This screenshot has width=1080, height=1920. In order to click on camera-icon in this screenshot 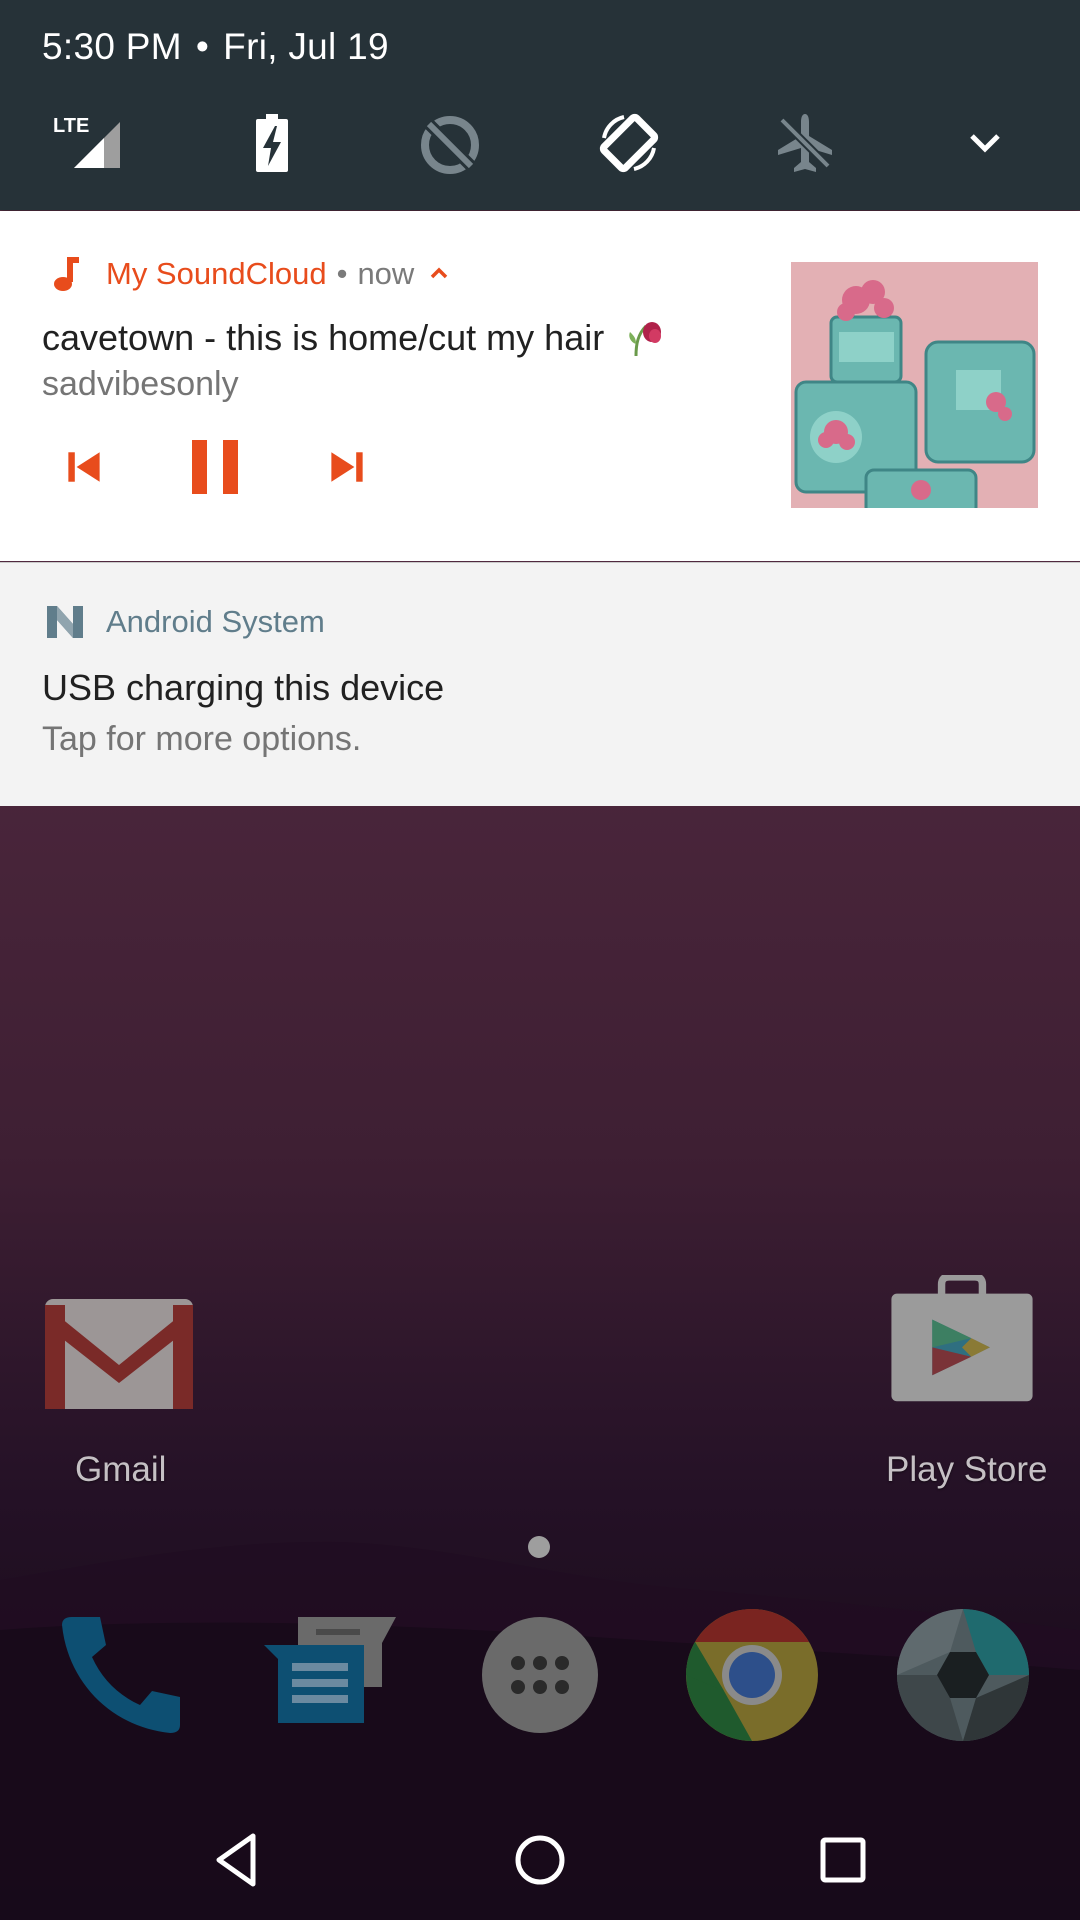, I will do `click(963, 1675)`.